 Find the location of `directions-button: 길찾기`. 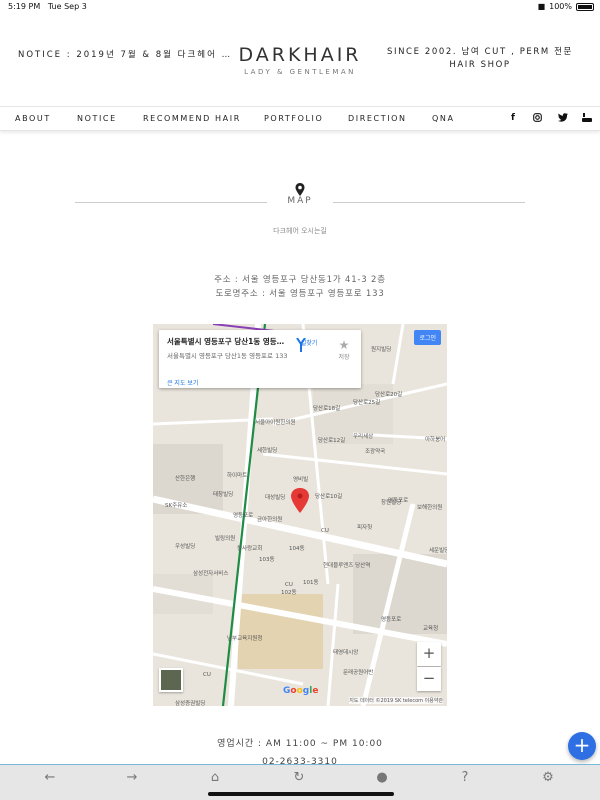

directions-button: 길찾기 is located at coordinates (309, 345).